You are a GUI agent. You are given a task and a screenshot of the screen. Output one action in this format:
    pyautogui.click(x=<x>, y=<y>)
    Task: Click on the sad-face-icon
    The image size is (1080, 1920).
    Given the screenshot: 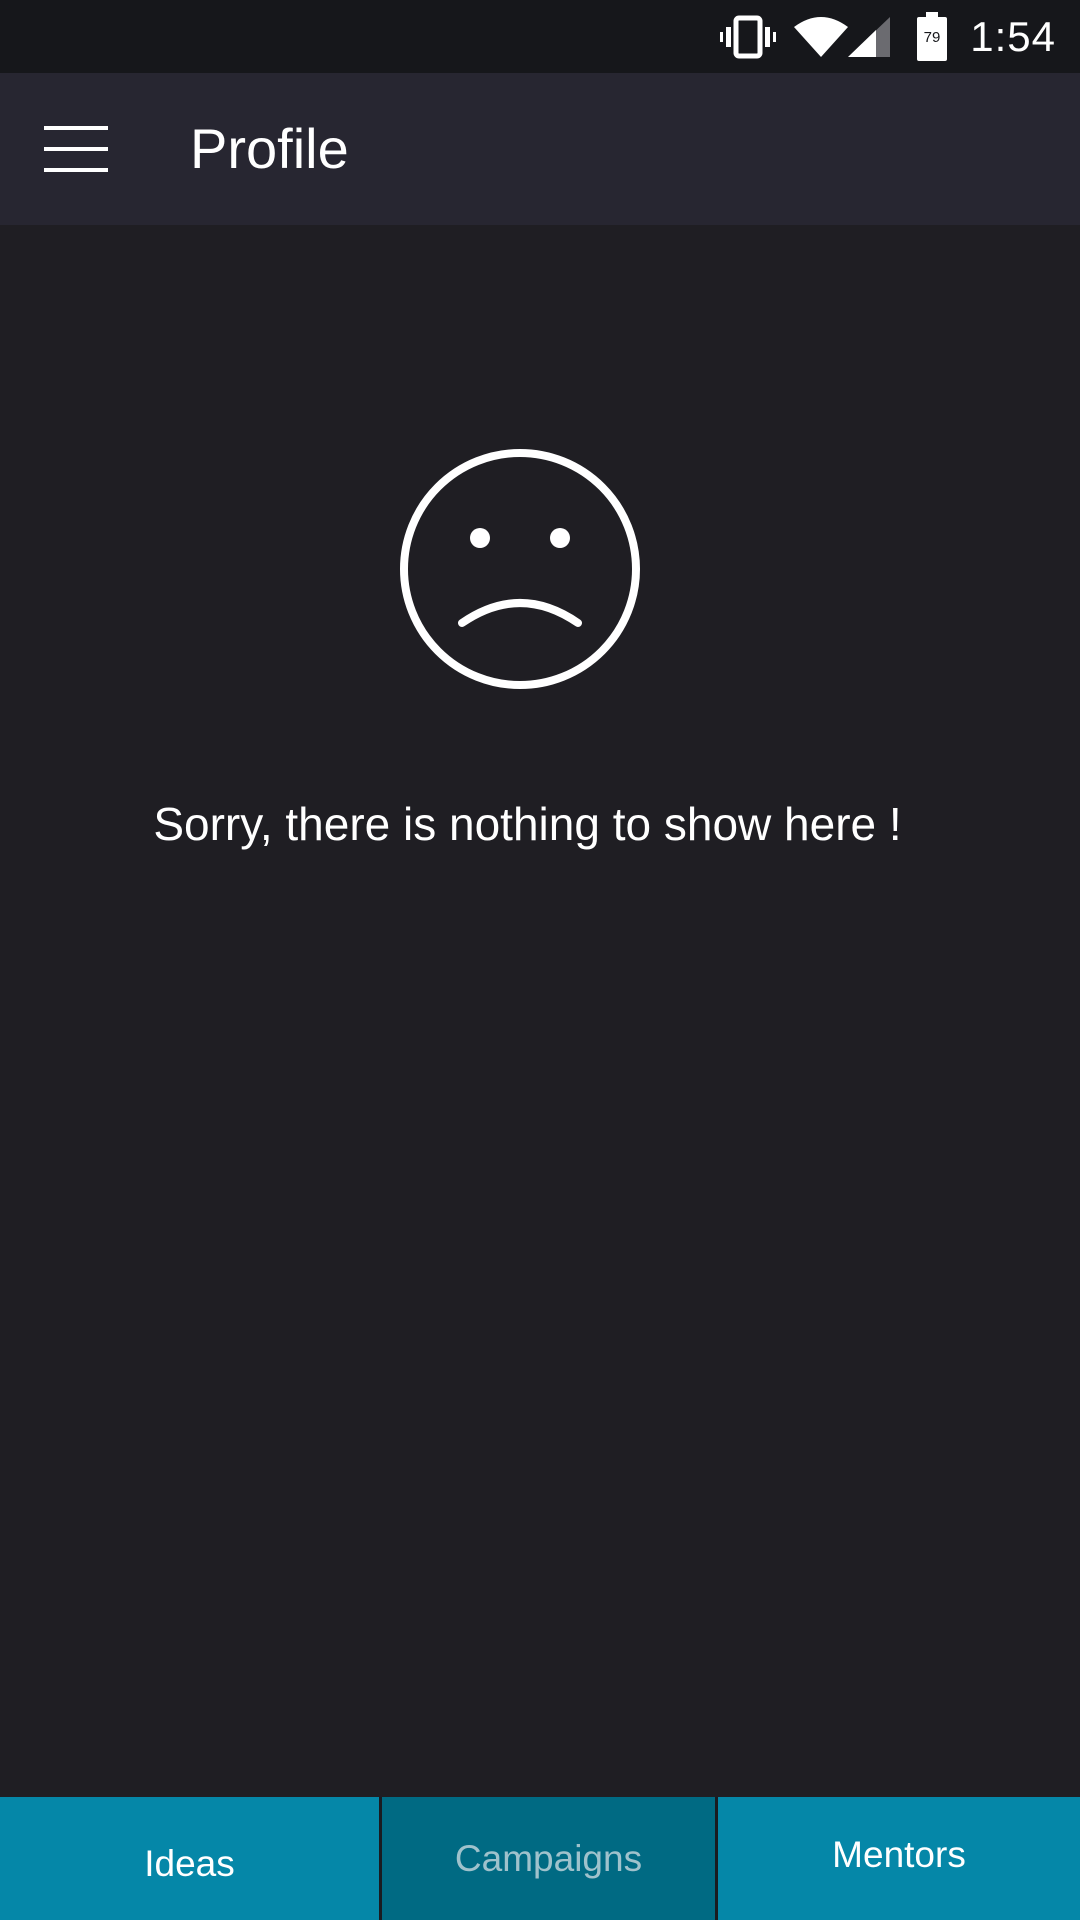 What is the action you would take?
    pyautogui.click(x=520, y=569)
    